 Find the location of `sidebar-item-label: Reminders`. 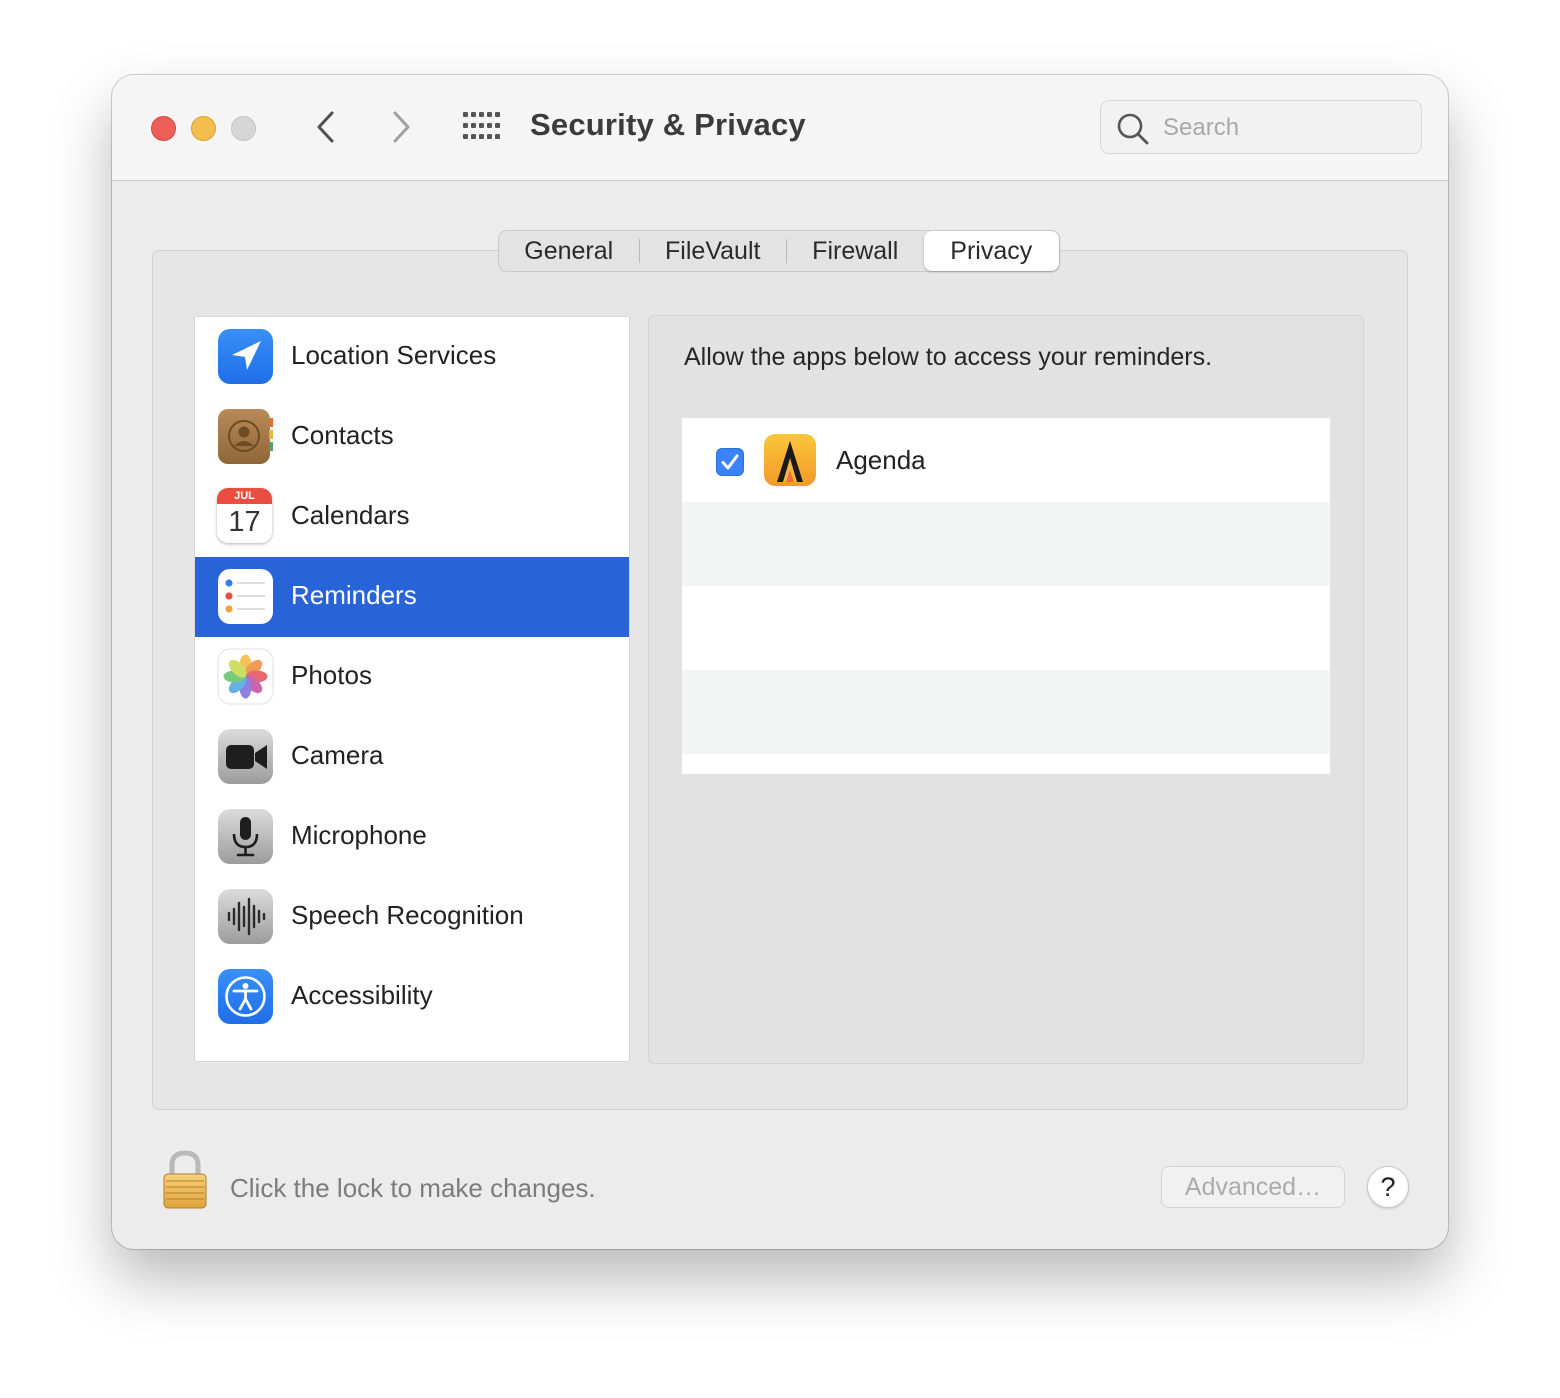

sidebar-item-label: Reminders is located at coordinates (354, 595).